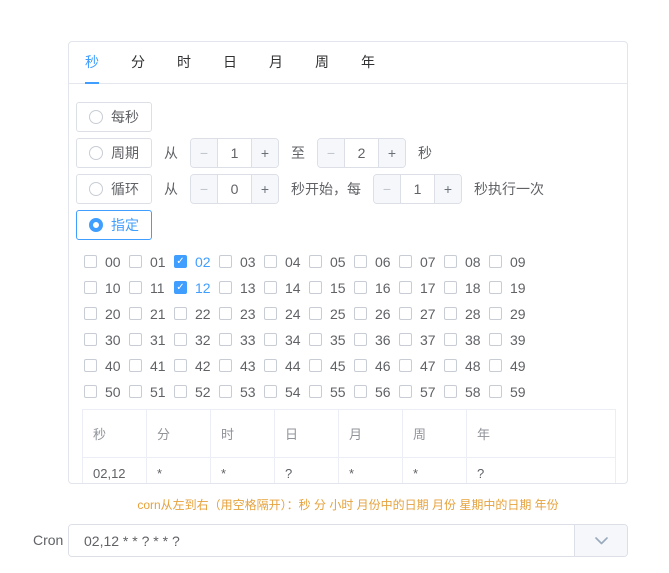  What do you see at coordinates (151, 287) in the screenshot?
I see `second-option-11: 11` at bounding box center [151, 287].